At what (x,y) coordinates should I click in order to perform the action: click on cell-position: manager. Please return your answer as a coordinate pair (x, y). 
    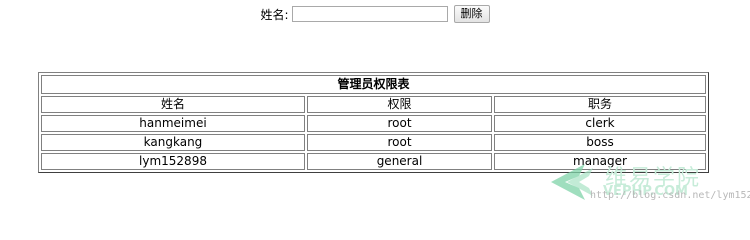
    Looking at the image, I should click on (600, 161).